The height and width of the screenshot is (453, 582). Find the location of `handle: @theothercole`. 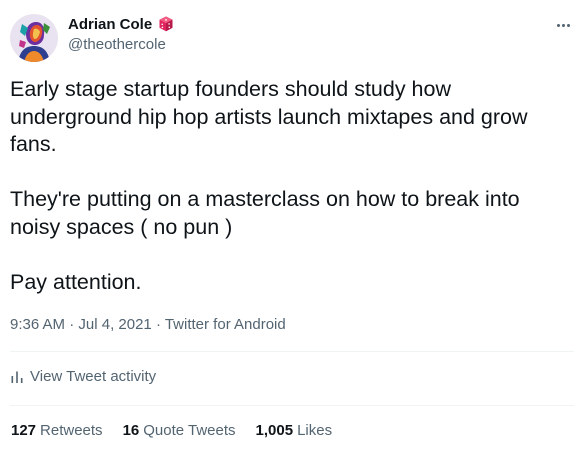

handle: @theothercole is located at coordinates (117, 44).